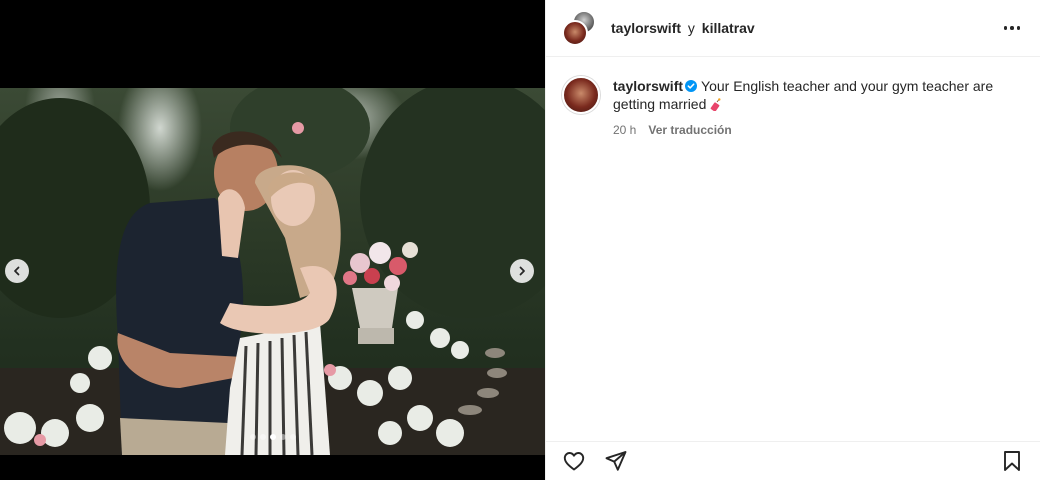 The image size is (1040, 480). Describe the element at coordinates (691, 86) in the screenshot. I see `verified-badge-icon` at that location.